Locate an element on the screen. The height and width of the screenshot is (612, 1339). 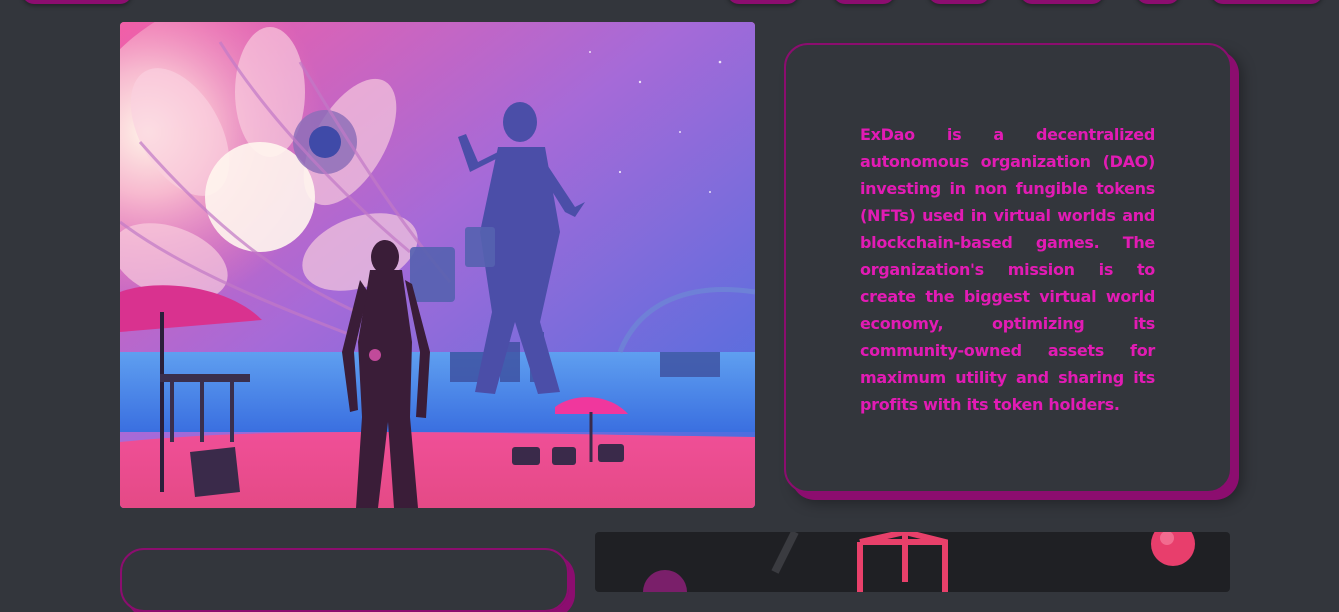
feature-image is located at coordinates (912, 562).